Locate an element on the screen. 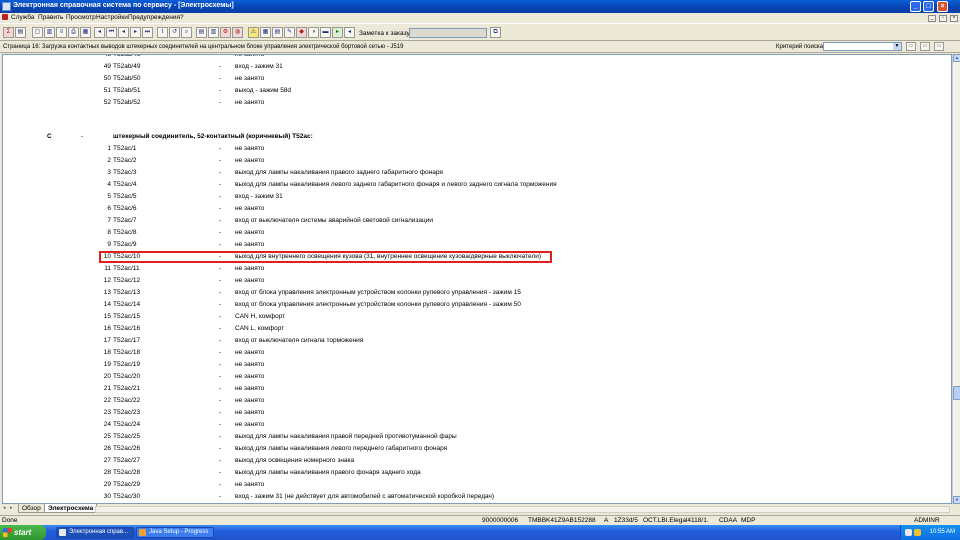  taskbar-item-java-setup: Java Setup - Progress is located at coordinates (175, 532).